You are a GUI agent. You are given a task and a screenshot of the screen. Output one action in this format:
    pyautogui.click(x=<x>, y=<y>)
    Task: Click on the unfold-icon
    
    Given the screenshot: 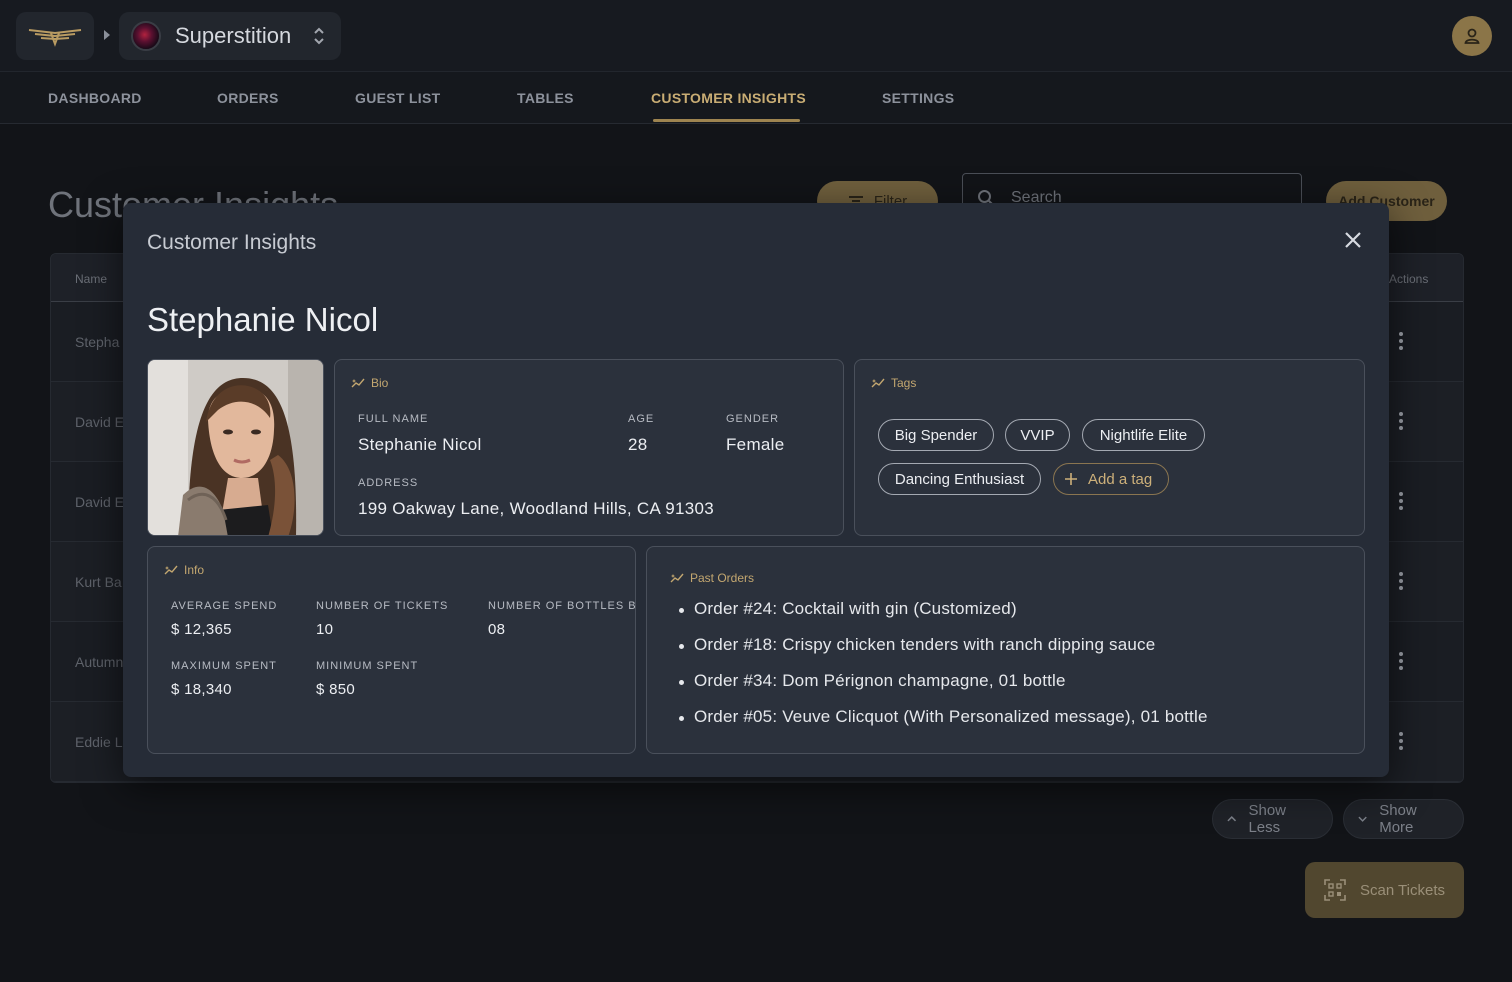 What is the action you would take?
    pyautogui.click(x=319, y=36)
    